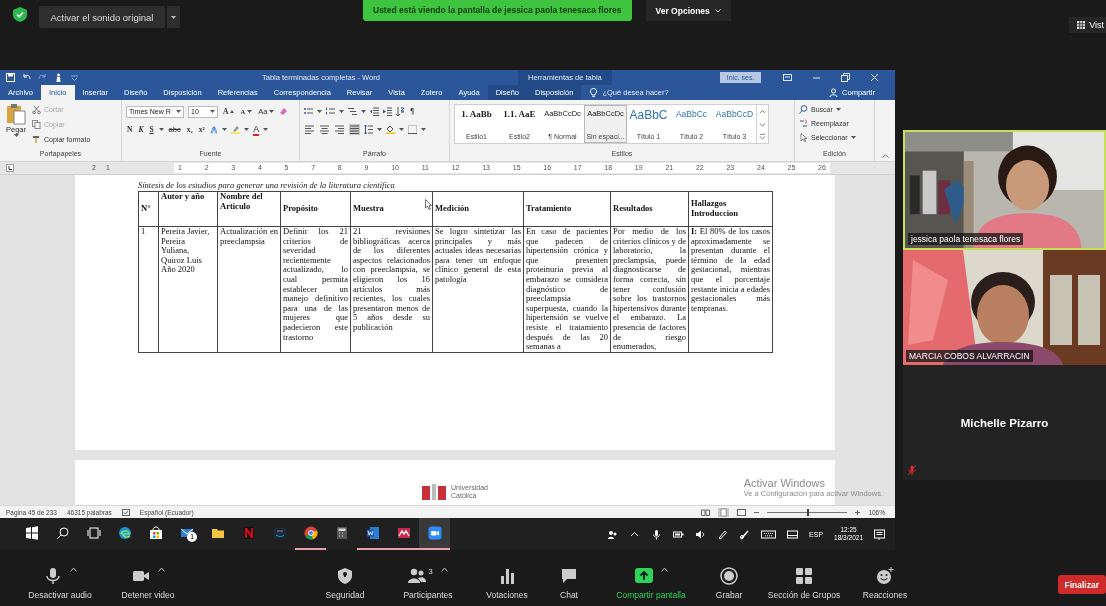 The height and width of the screenshot is (606, 1106). Describe the element at coordinates (803, 109) in the screenshot. I see `search-icon` at that location.